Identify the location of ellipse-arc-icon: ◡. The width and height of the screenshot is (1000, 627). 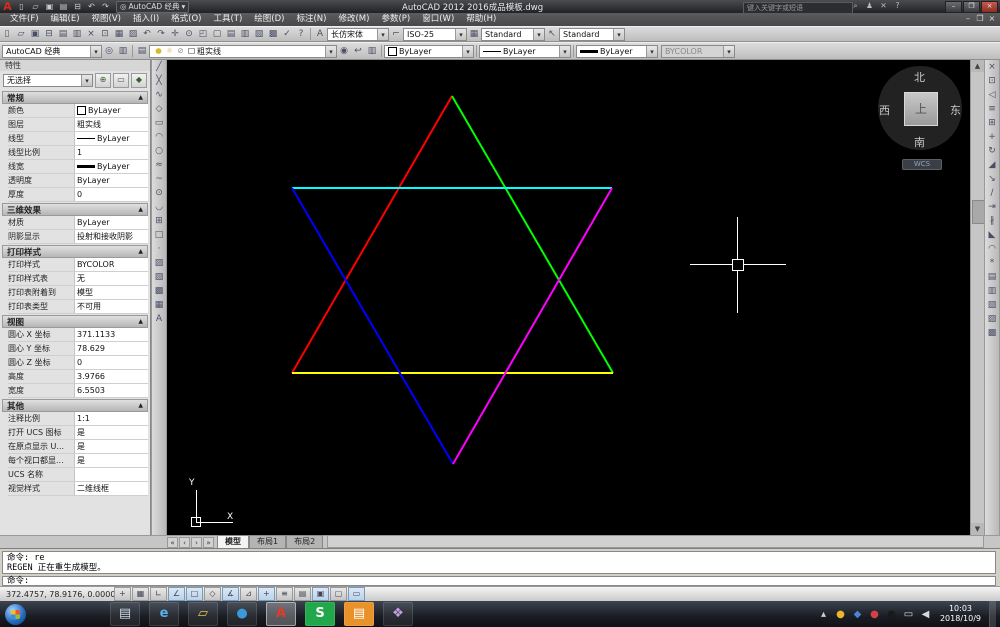
(159, 207).